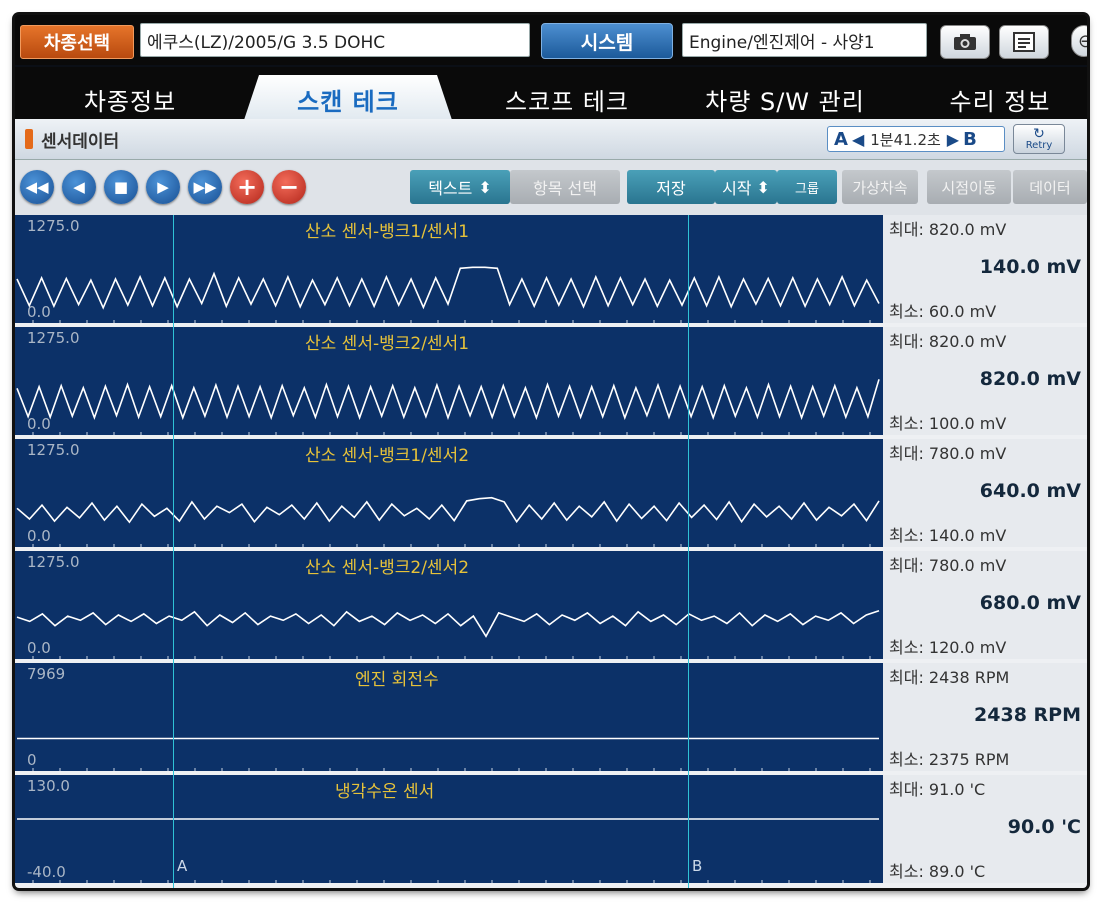  I want to click on zoom-out-icon: −, so click(289, 187).